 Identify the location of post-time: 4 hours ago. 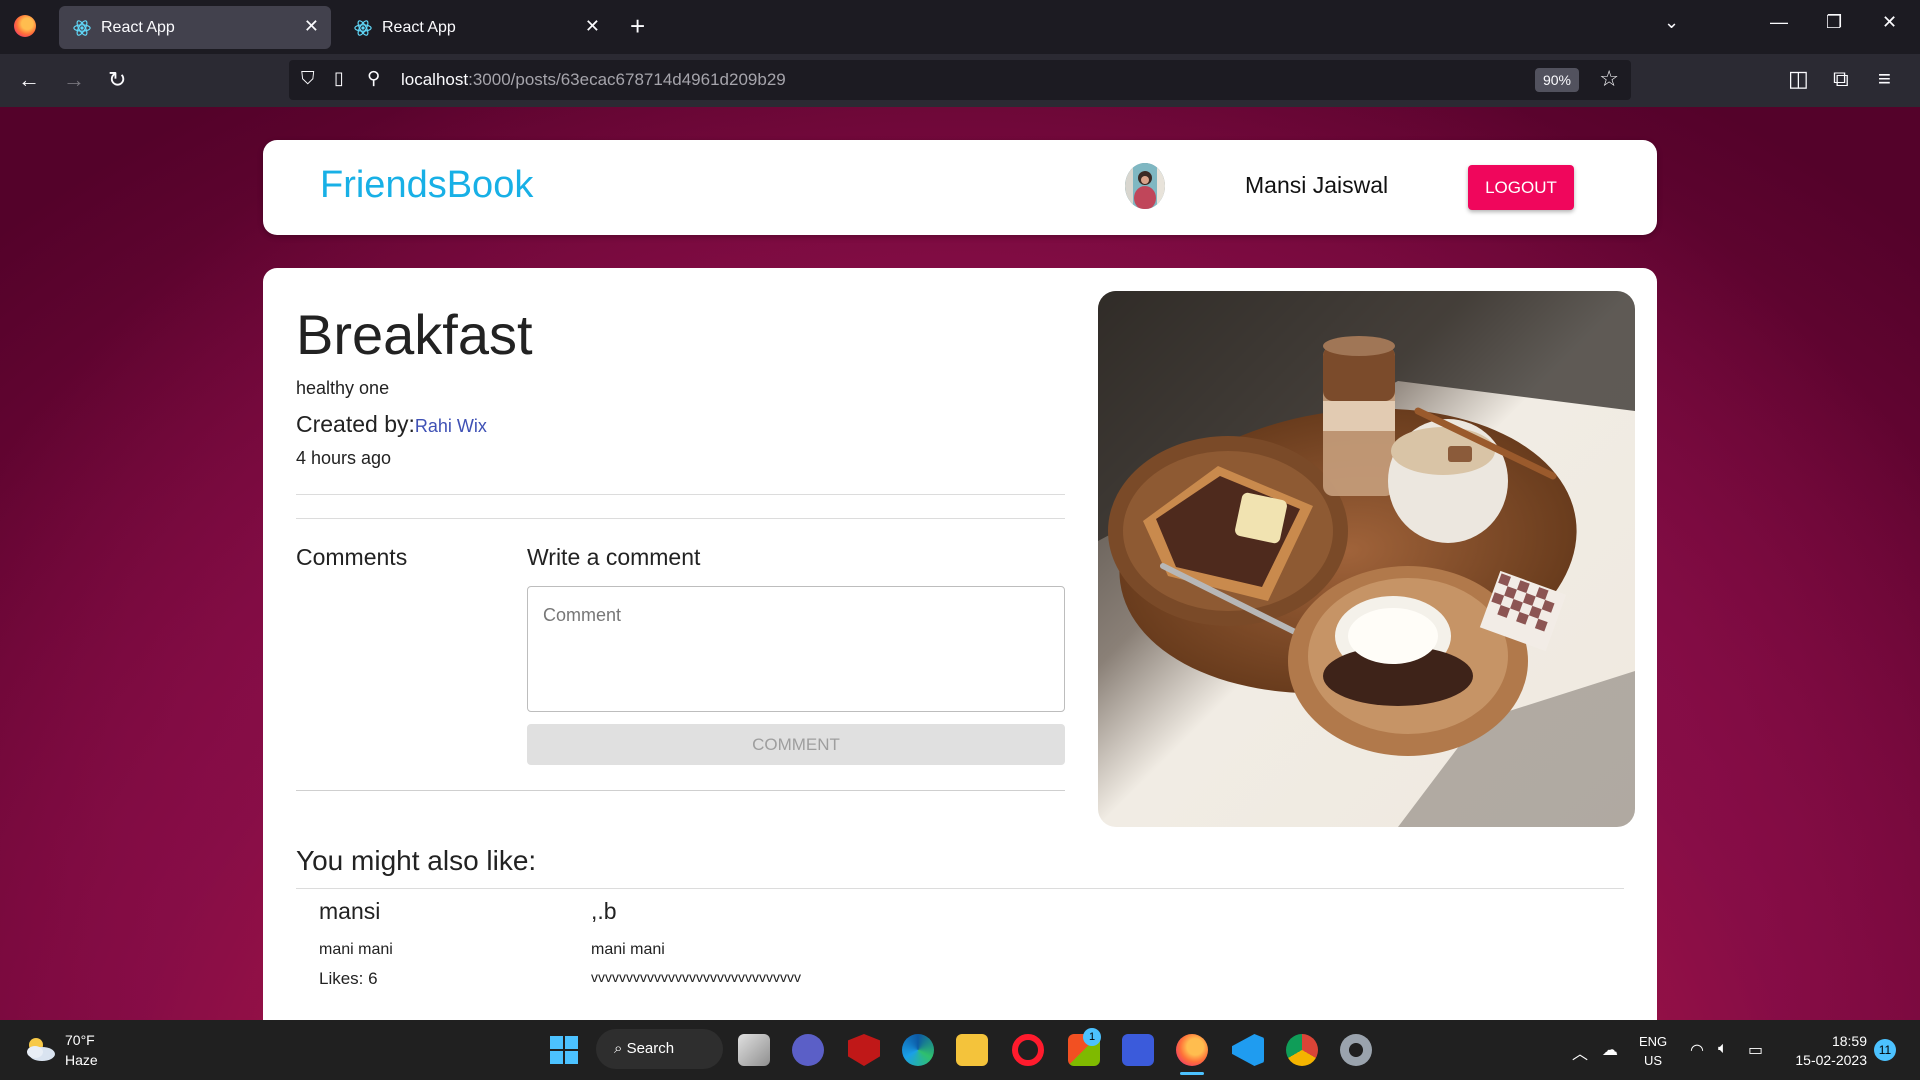
(344, 458).